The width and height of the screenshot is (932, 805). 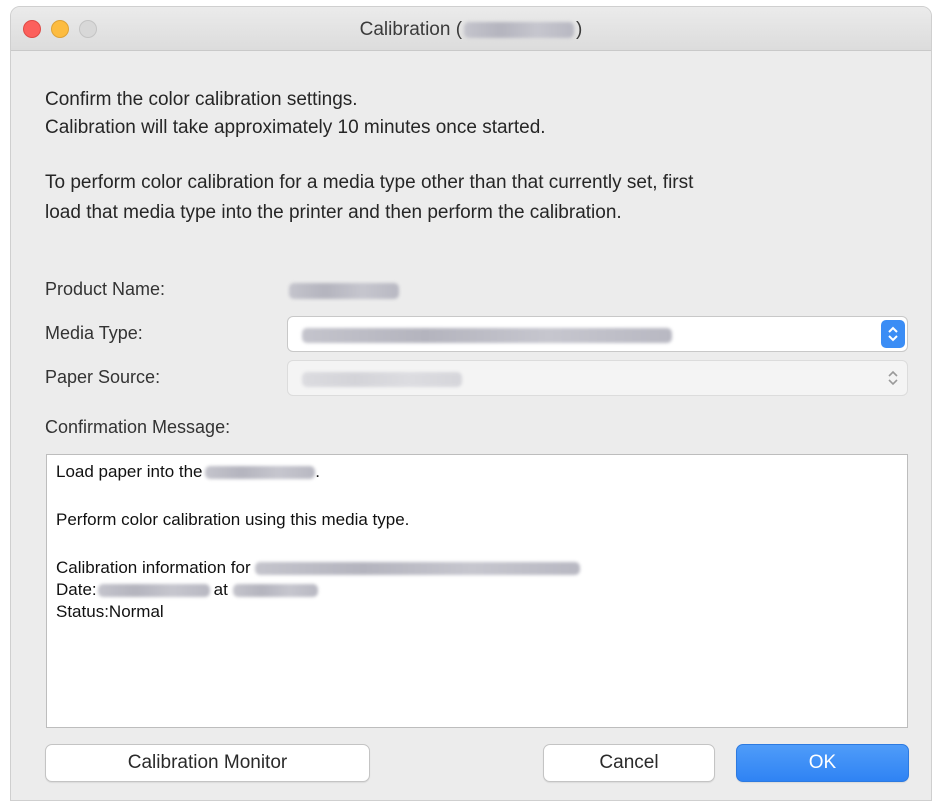 I want to click on calibration-info-line: Calibration information for, so click(x=477, y=568).